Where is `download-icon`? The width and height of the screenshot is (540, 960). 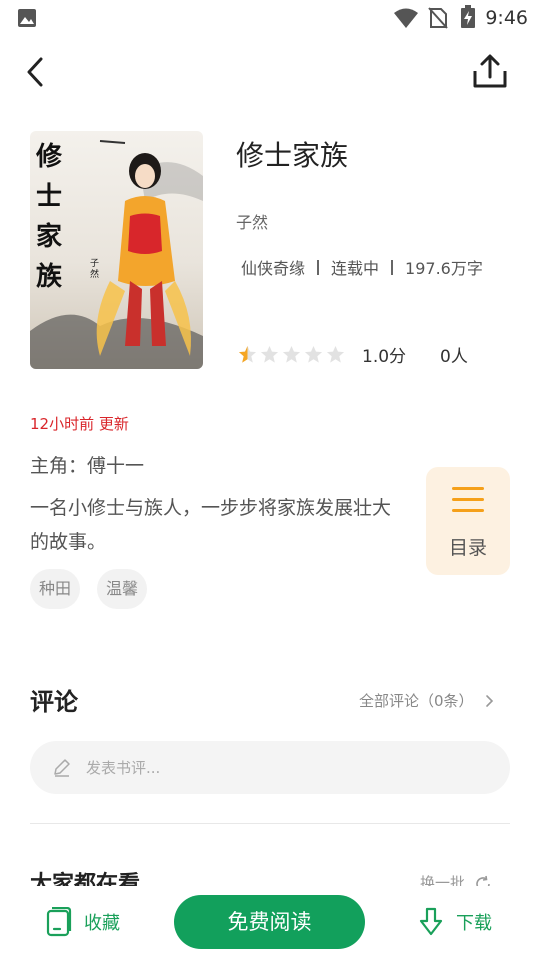 download-icon is located at coordinates (431, 921).